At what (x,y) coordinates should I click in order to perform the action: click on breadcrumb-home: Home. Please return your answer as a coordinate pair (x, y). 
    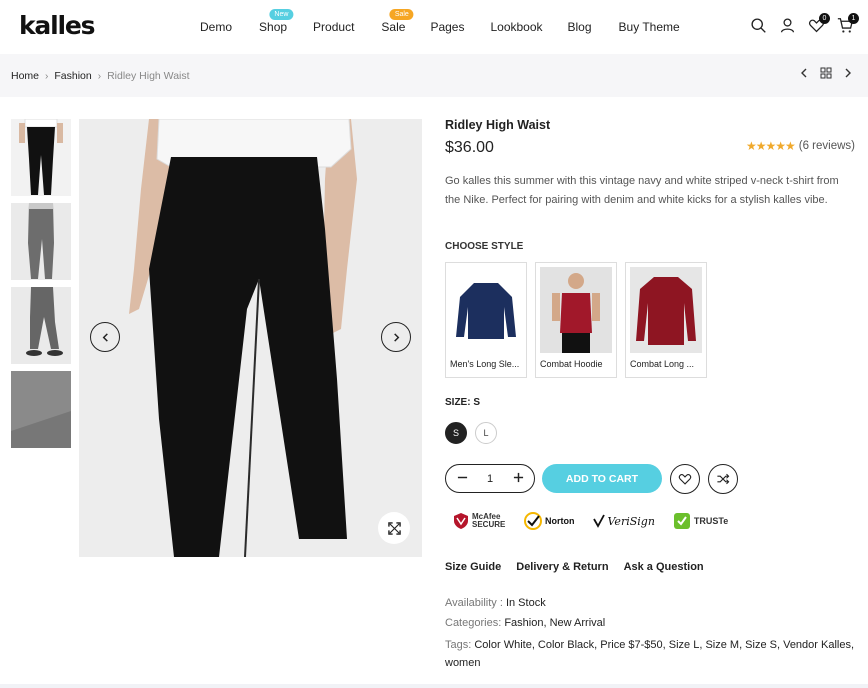
    Looking at the image, I should click on (25, 76).